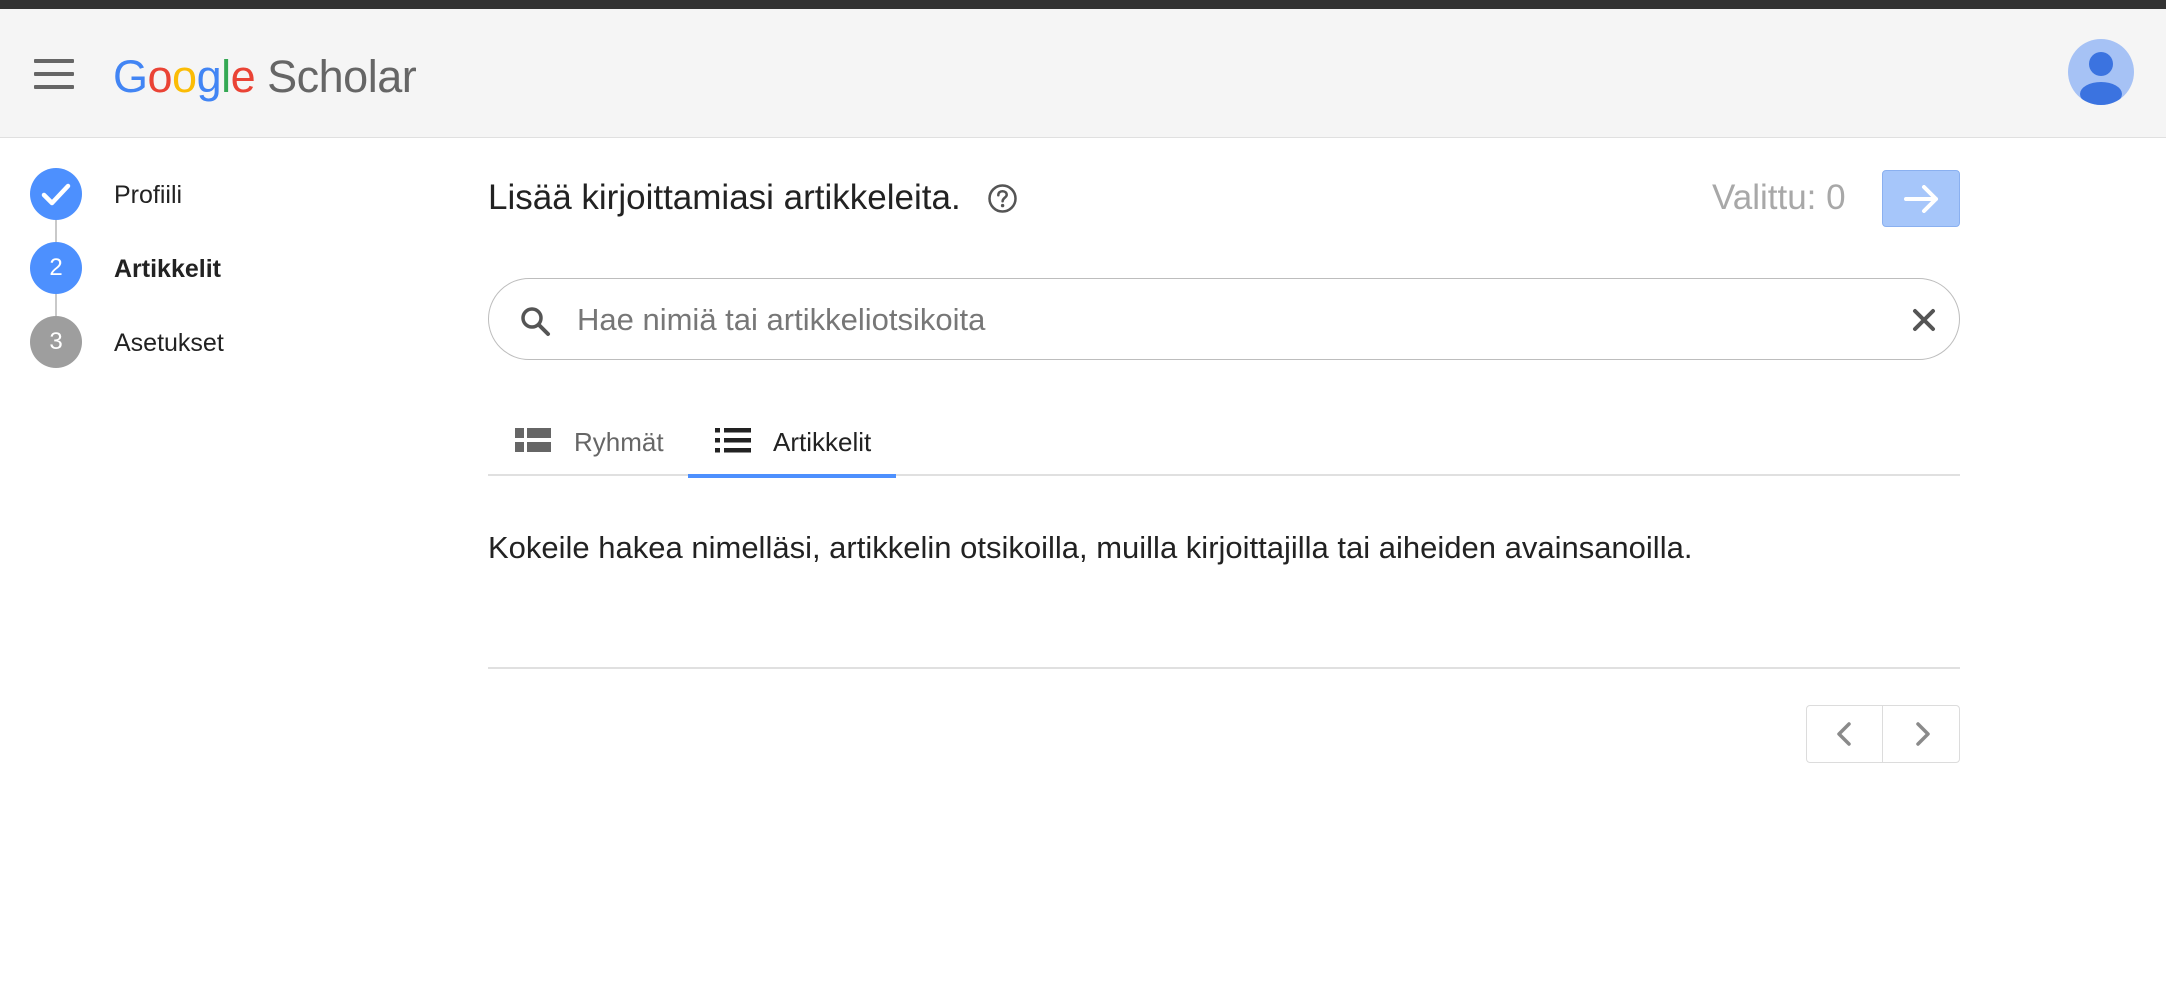  Describe the element at coordinates (533, 440) in the screenshot. I see `groups-list-icon` at that location.